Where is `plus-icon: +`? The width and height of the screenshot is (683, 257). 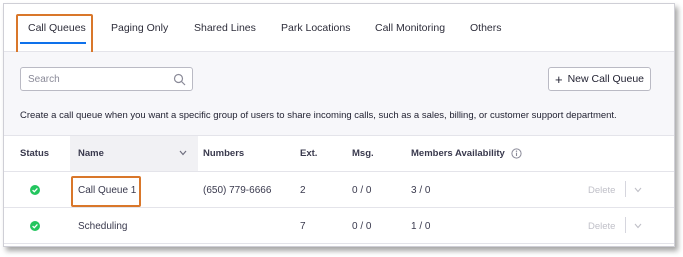
plus-icon: + is located at coordinates (558, 79).